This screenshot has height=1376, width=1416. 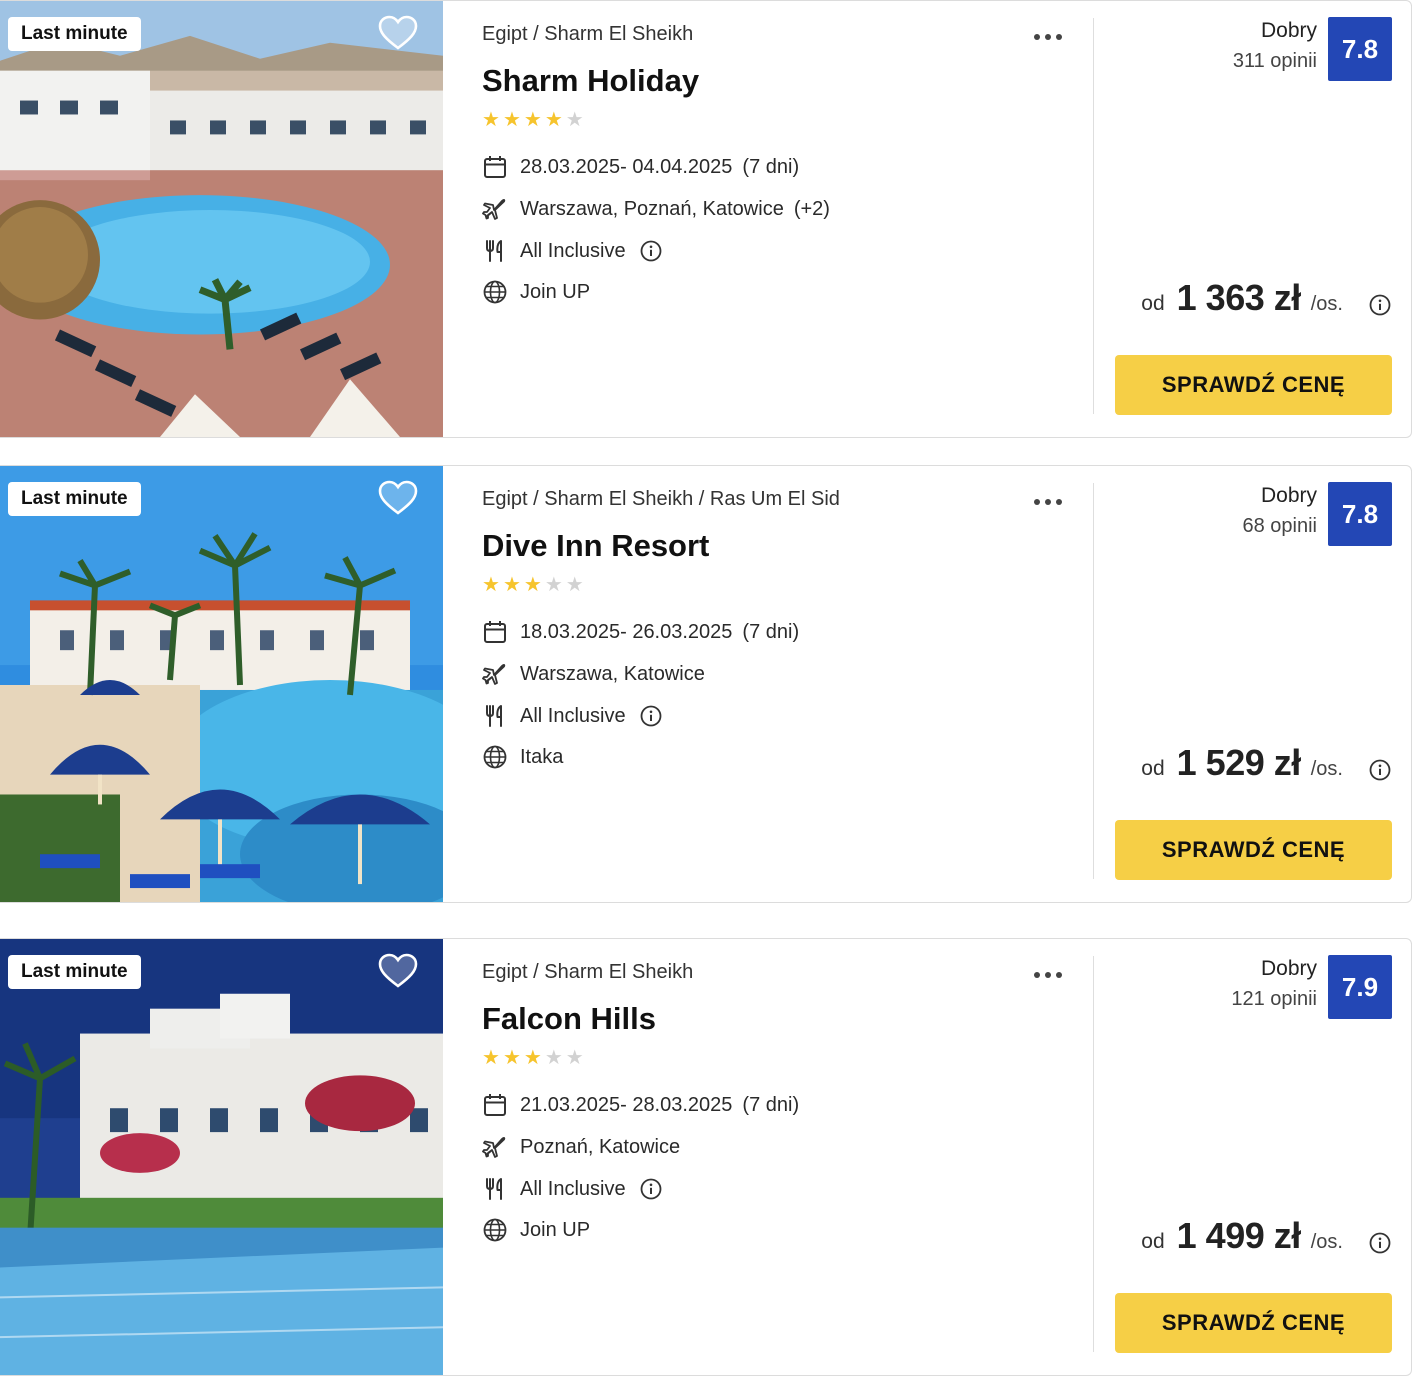 I want to click on departure-cities: Warszawa, Poznań, Katowice, so click(x=652, y=208).